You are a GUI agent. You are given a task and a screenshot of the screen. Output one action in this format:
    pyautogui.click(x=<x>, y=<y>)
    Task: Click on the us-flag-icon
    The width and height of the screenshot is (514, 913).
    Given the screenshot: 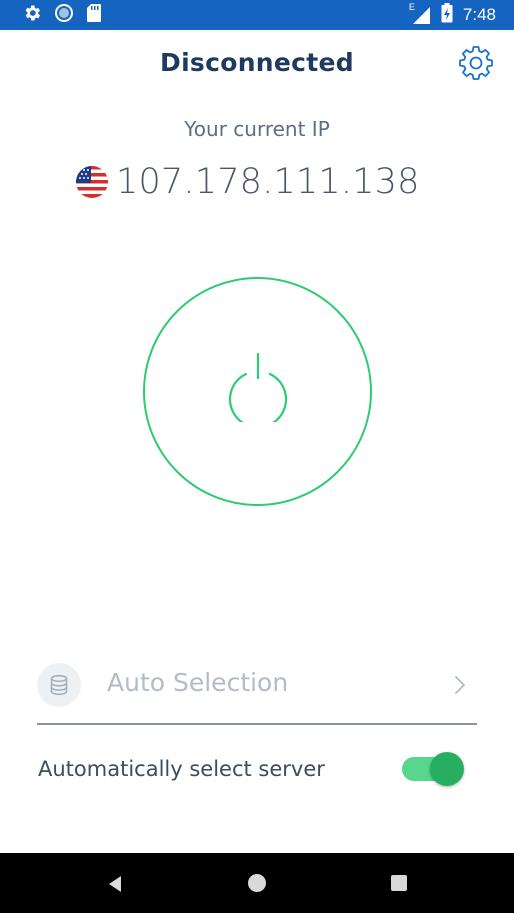 What is the action you would take?
    pyautogui.click(x=92, y=182)
    